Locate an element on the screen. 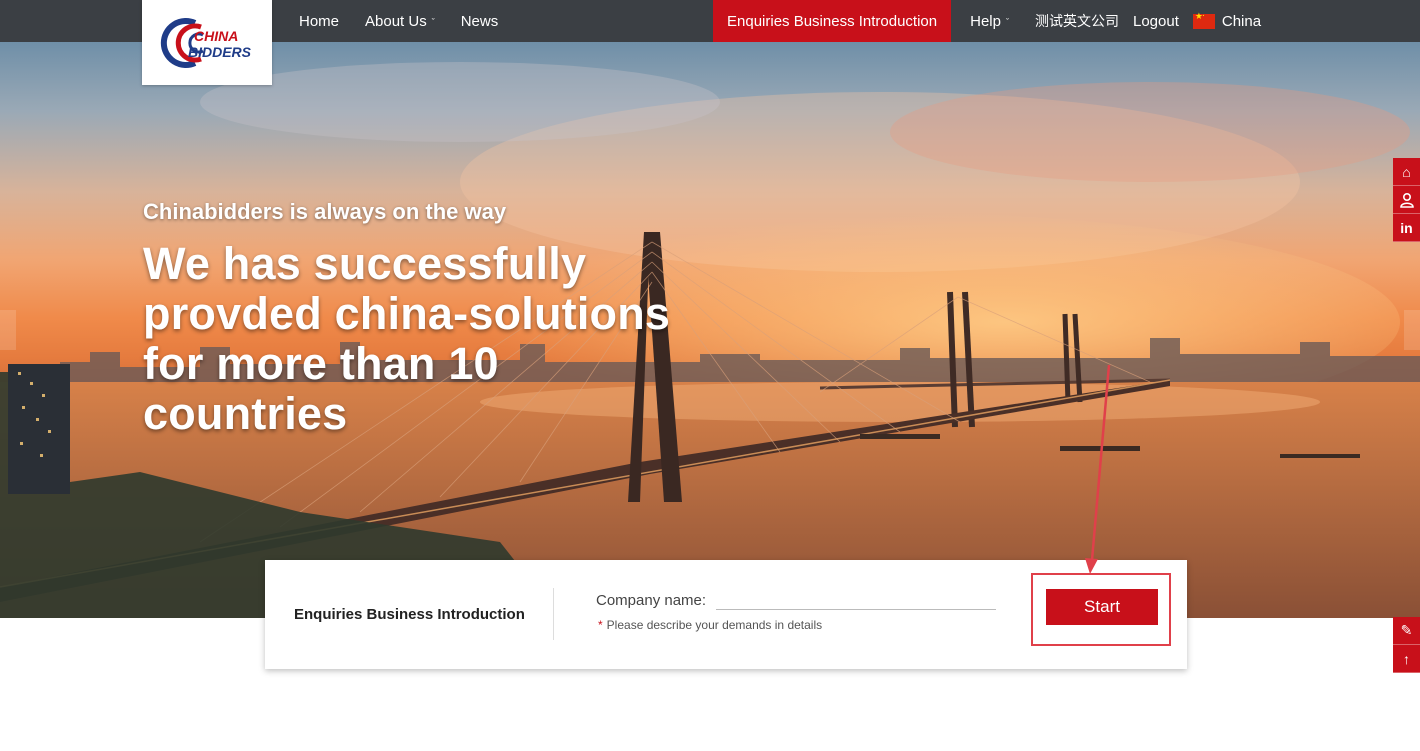 Image resolution: width=1420 pixels, height=751 pixels. edit-icon: ✎ is located at coordinates (1406, 630).